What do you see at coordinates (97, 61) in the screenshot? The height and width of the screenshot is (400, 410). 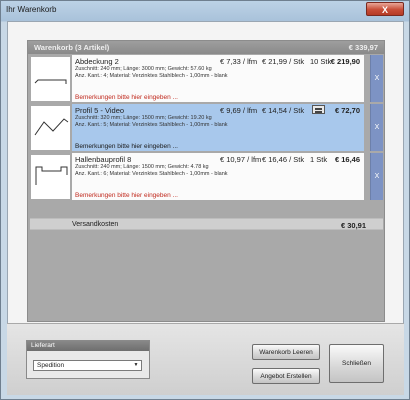 I see `item-name: Abdeckung 2` at bounding box center [97, 61].